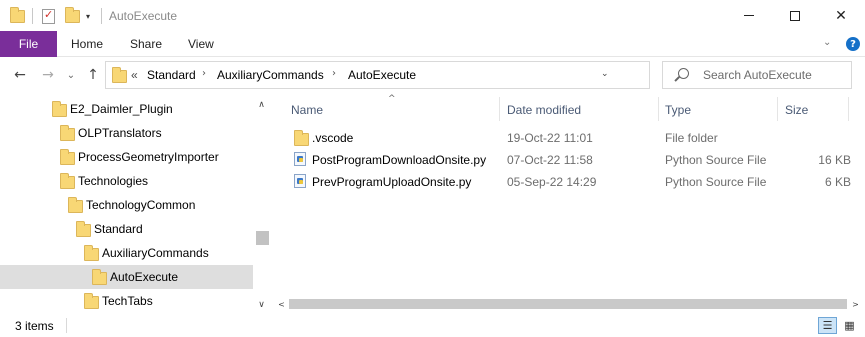  Describe the element at coordinates (853, 44) in the screenshot. I see `help-icon: ?` at that location.